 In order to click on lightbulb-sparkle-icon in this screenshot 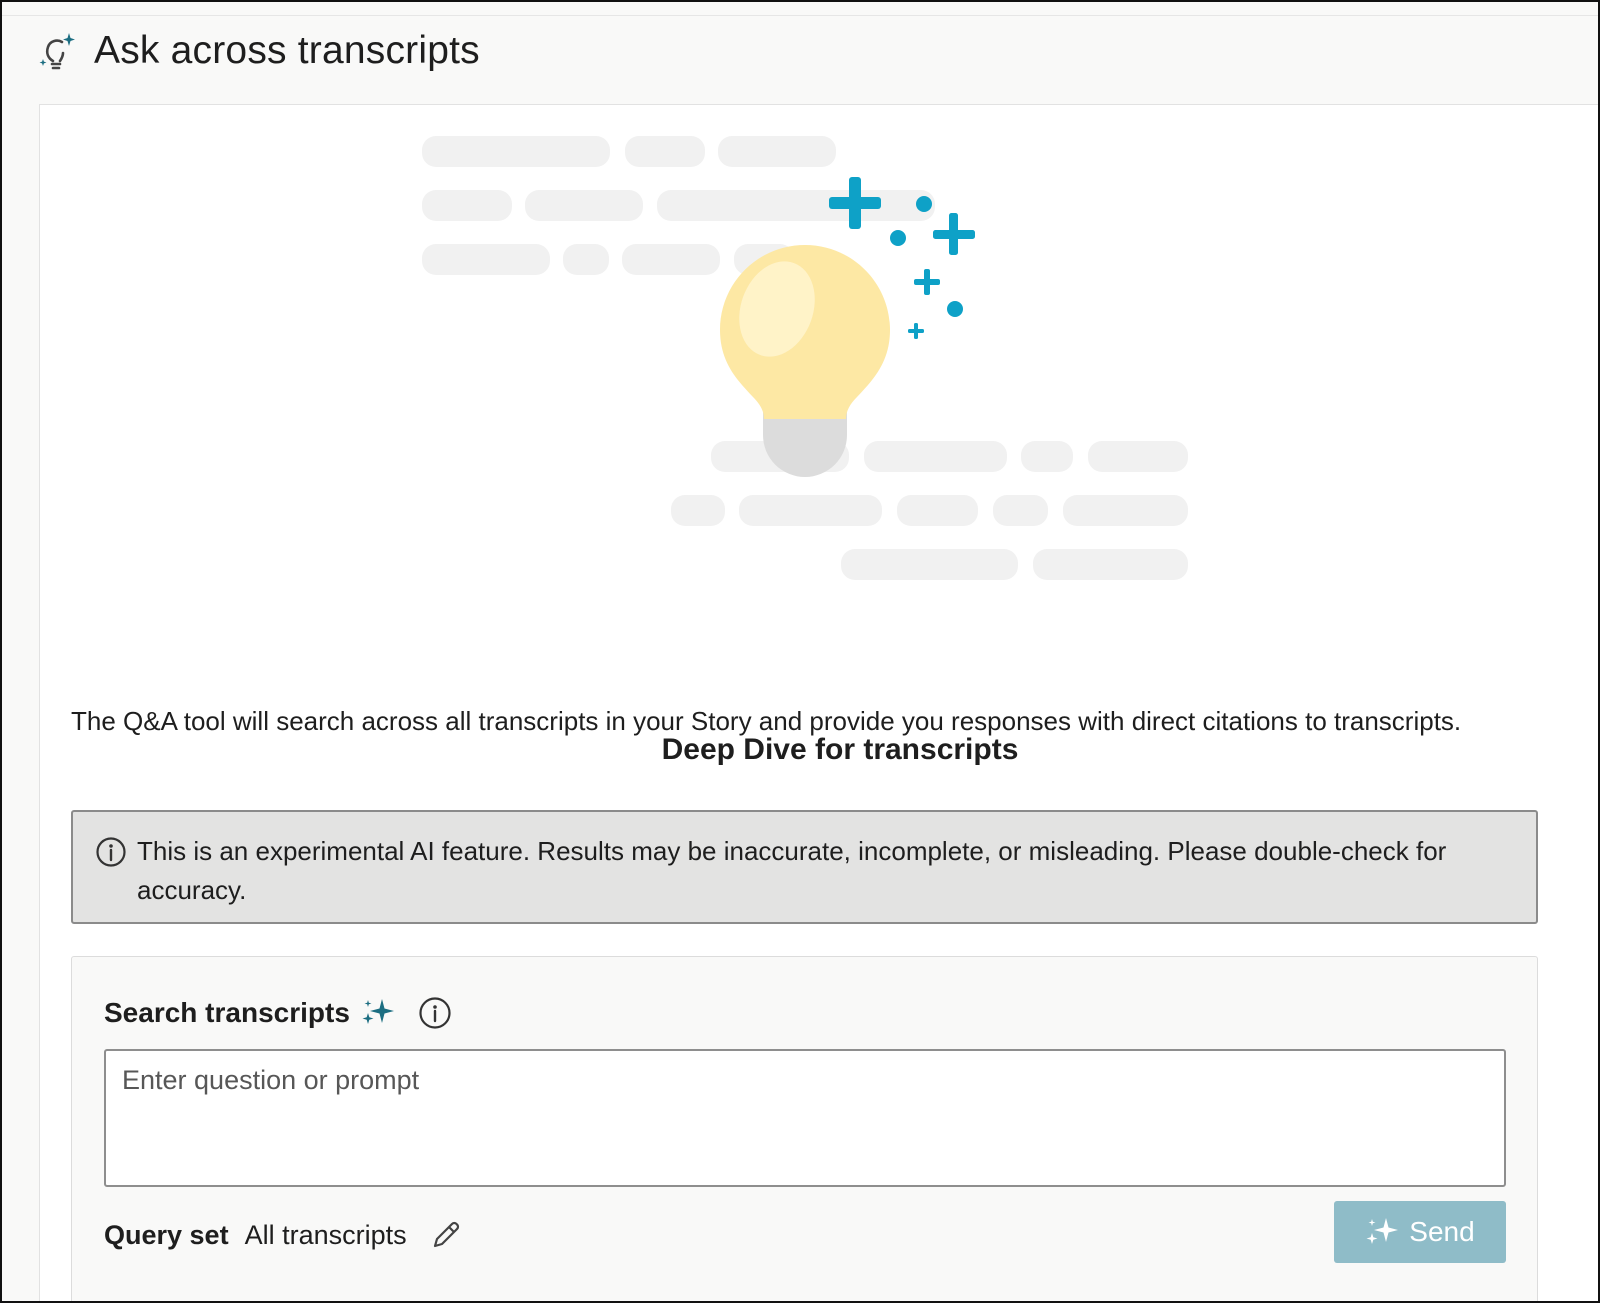, I will do `click(57, 51)`.